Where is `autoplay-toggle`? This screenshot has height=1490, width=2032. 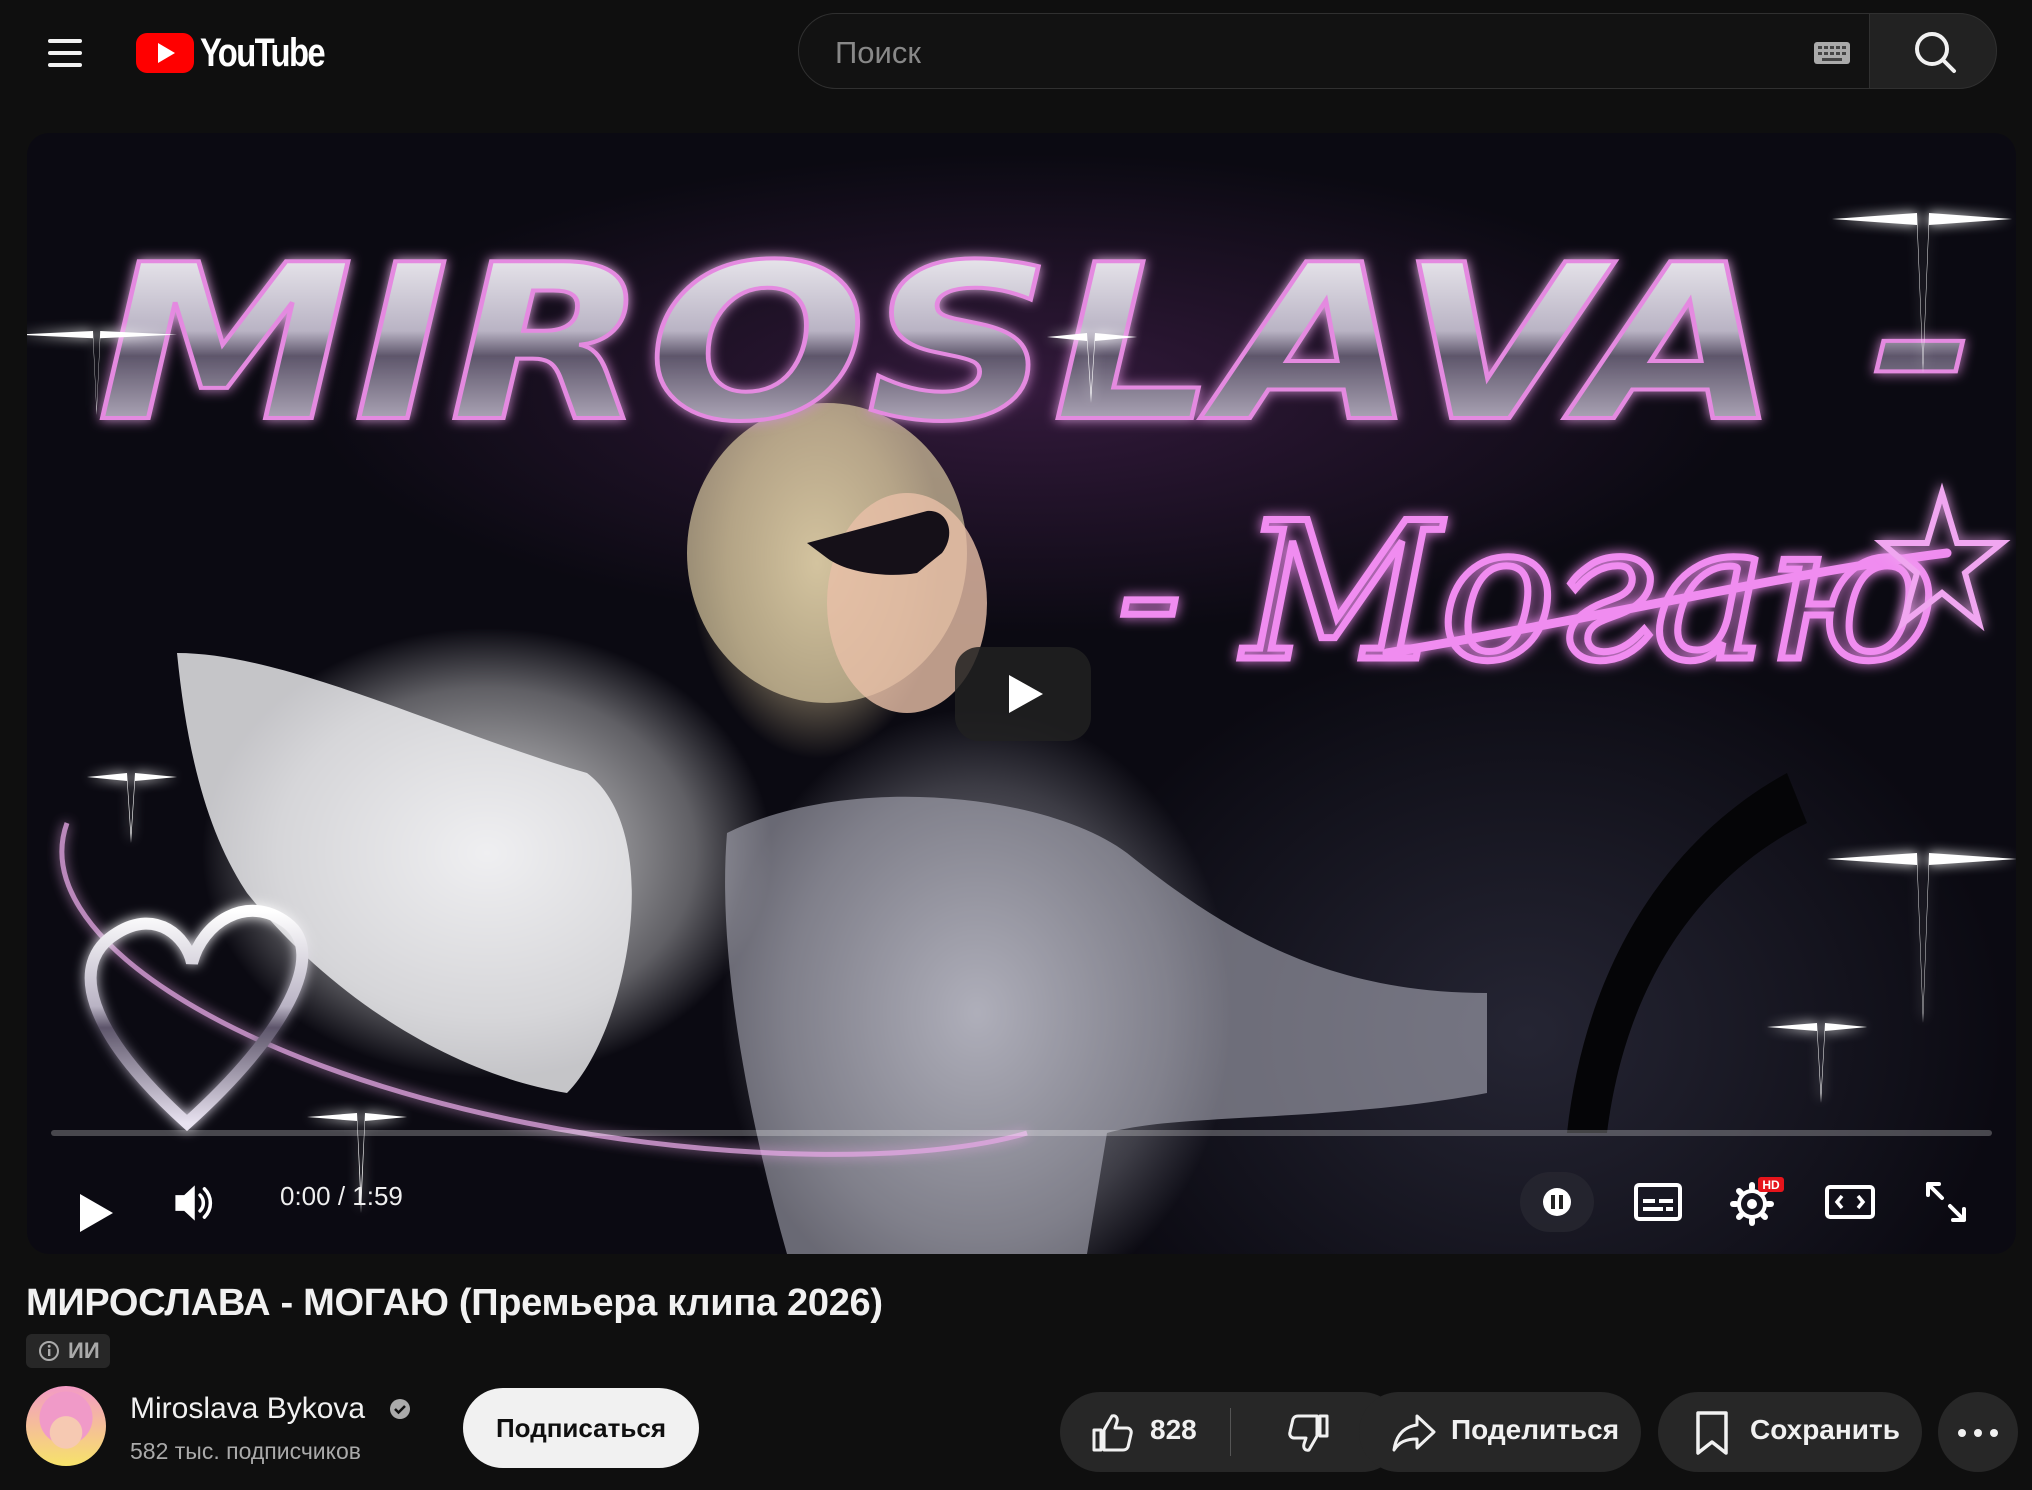
autoplay-toggle is located at coordinates (1557, 1202).